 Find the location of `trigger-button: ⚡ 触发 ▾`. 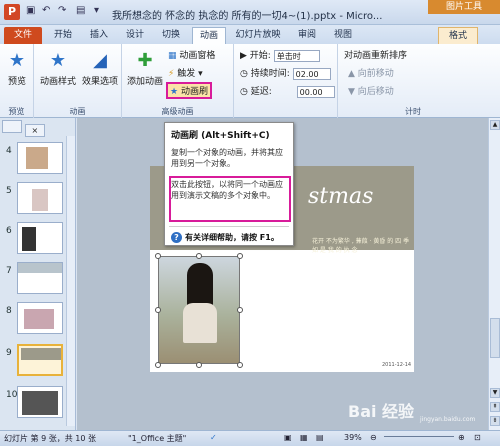

trigger-button: ⚡ 触发 ▾ is located at coordinates (185, 72).